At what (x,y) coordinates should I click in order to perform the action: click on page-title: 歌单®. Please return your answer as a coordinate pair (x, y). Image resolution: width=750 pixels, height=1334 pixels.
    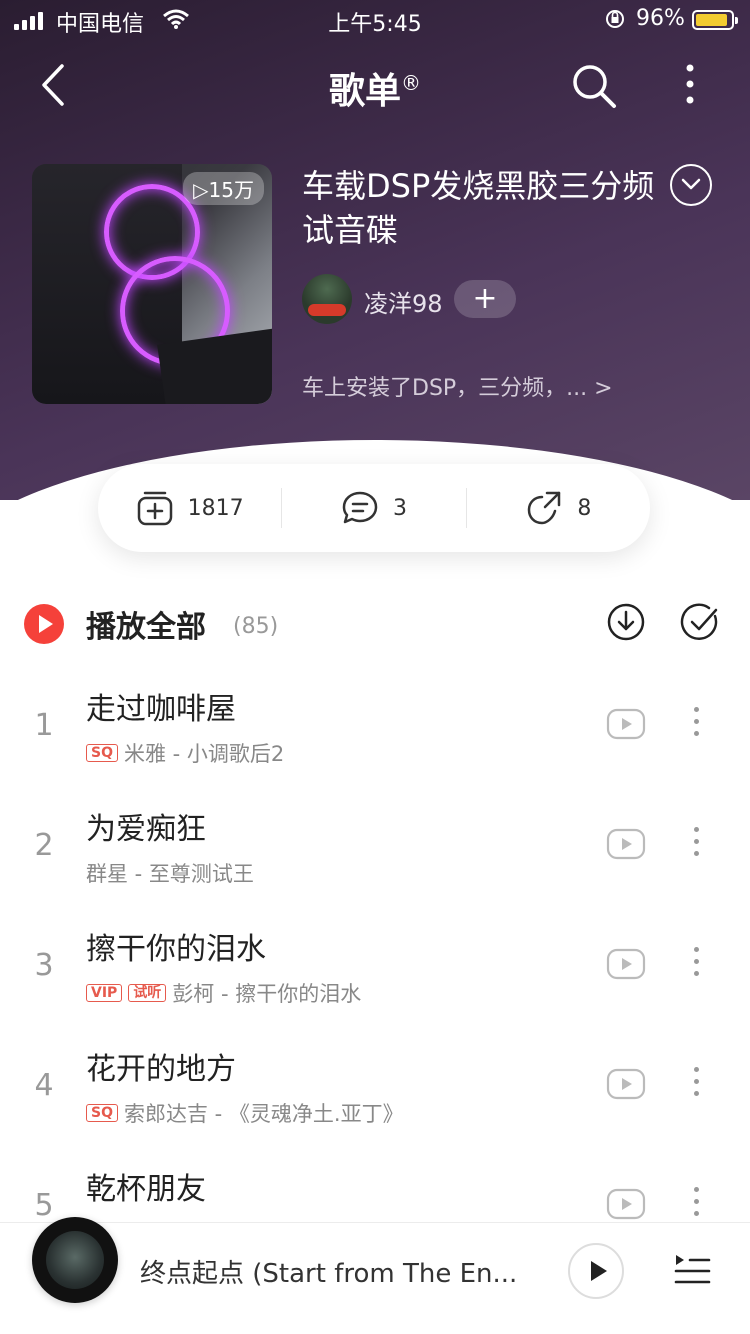
    Looking at the image, I should click on (375, 88).